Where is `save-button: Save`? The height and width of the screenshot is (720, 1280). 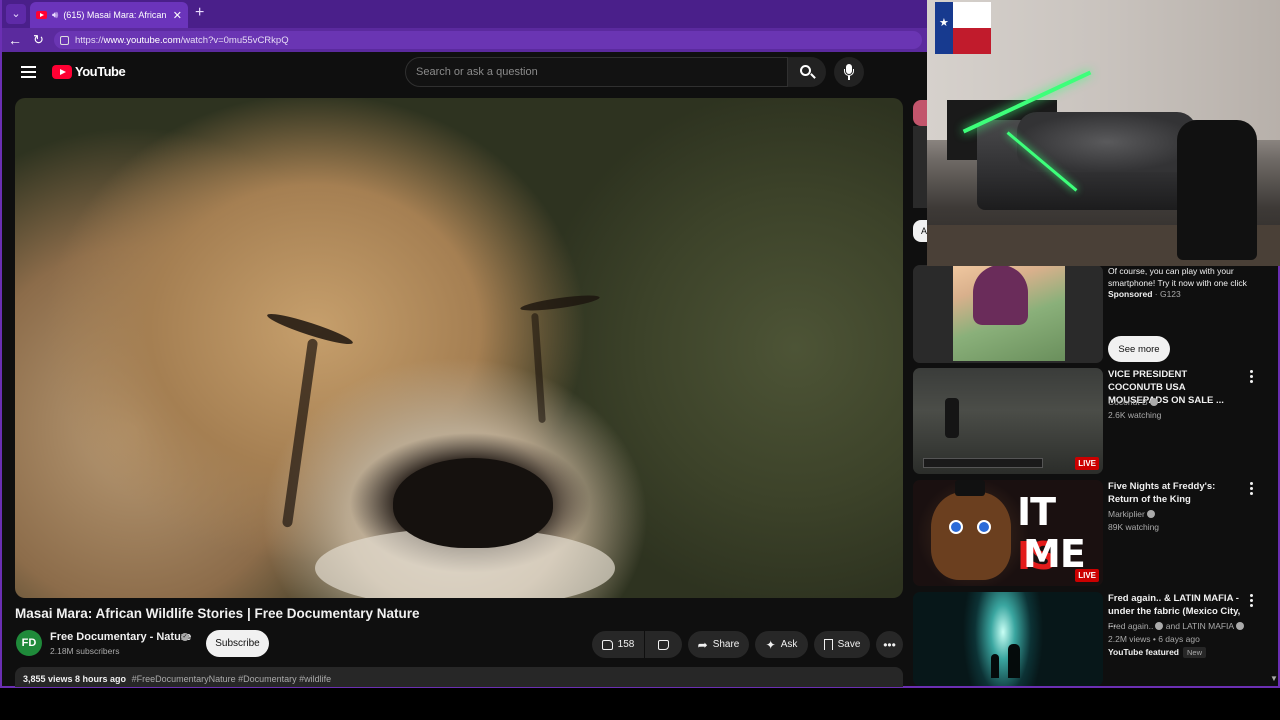 save-button: Save is located at coordinates (842, 644).